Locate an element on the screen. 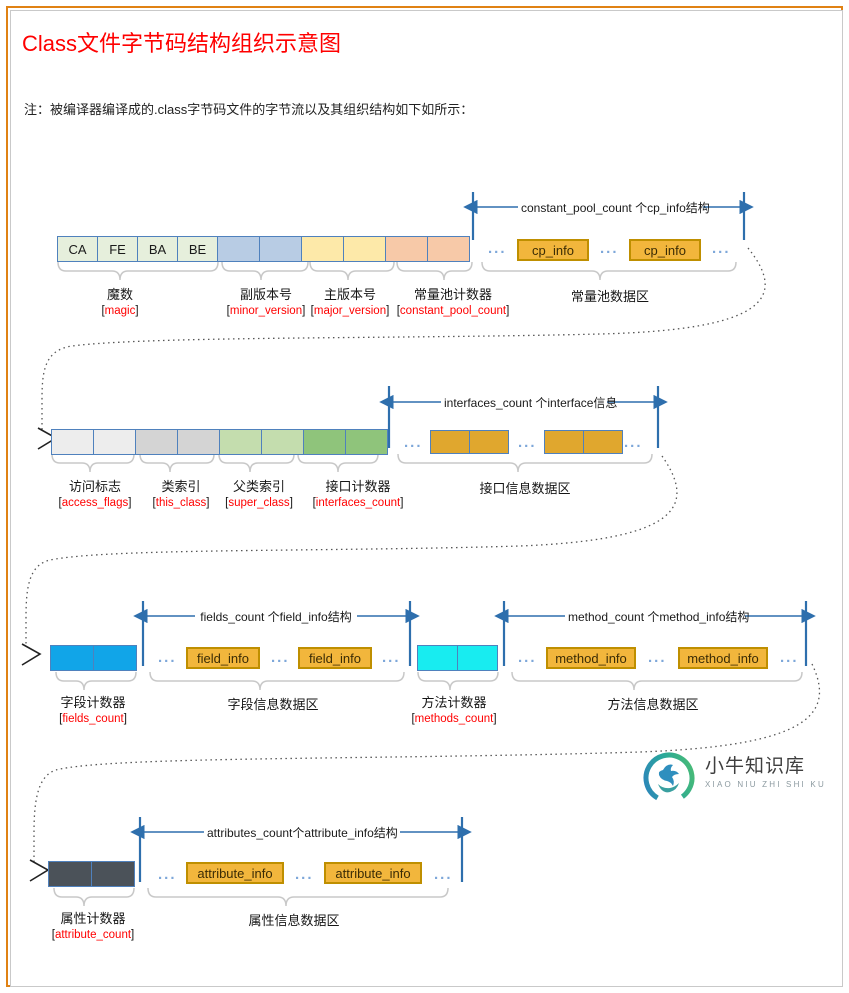 Image resolution: width=849 pixels, height=993 pixels. caption-attribute-count: 属性计数器 [attribute_count] is located at coordinates (93, 926).